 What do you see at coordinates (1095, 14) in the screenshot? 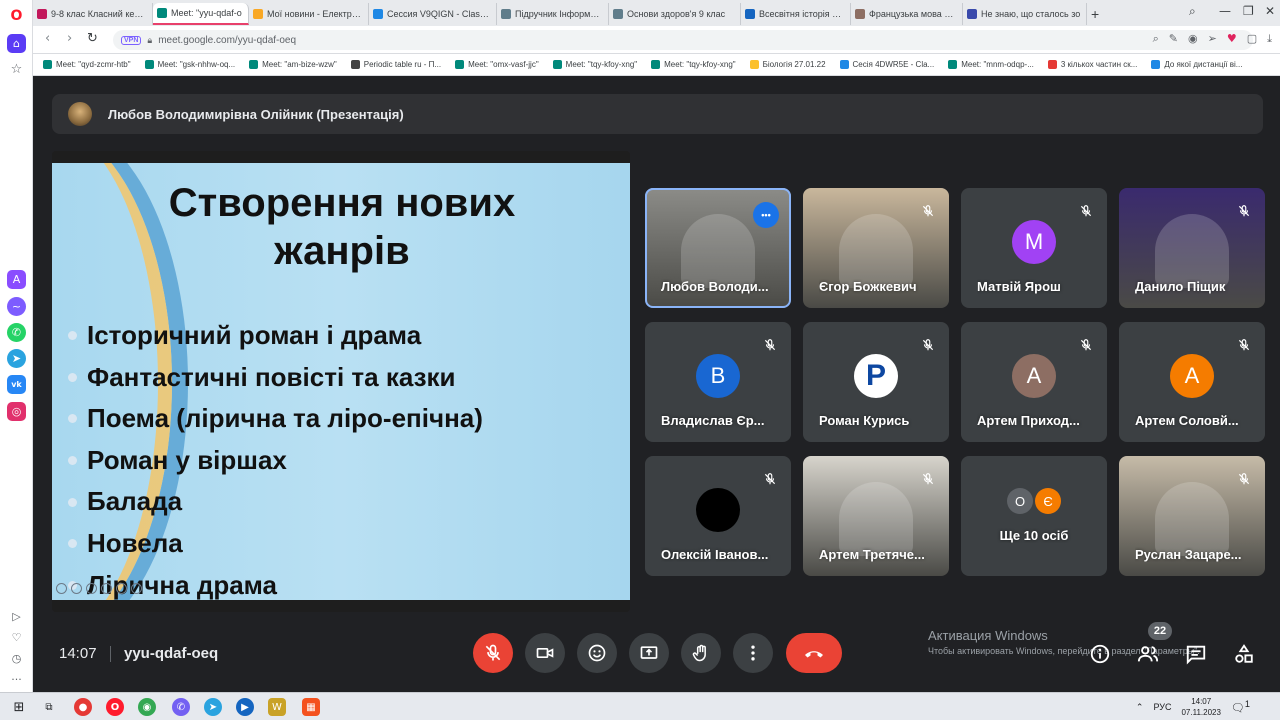
I see `new-tab-button: +` at bounding box center [1095, 14].